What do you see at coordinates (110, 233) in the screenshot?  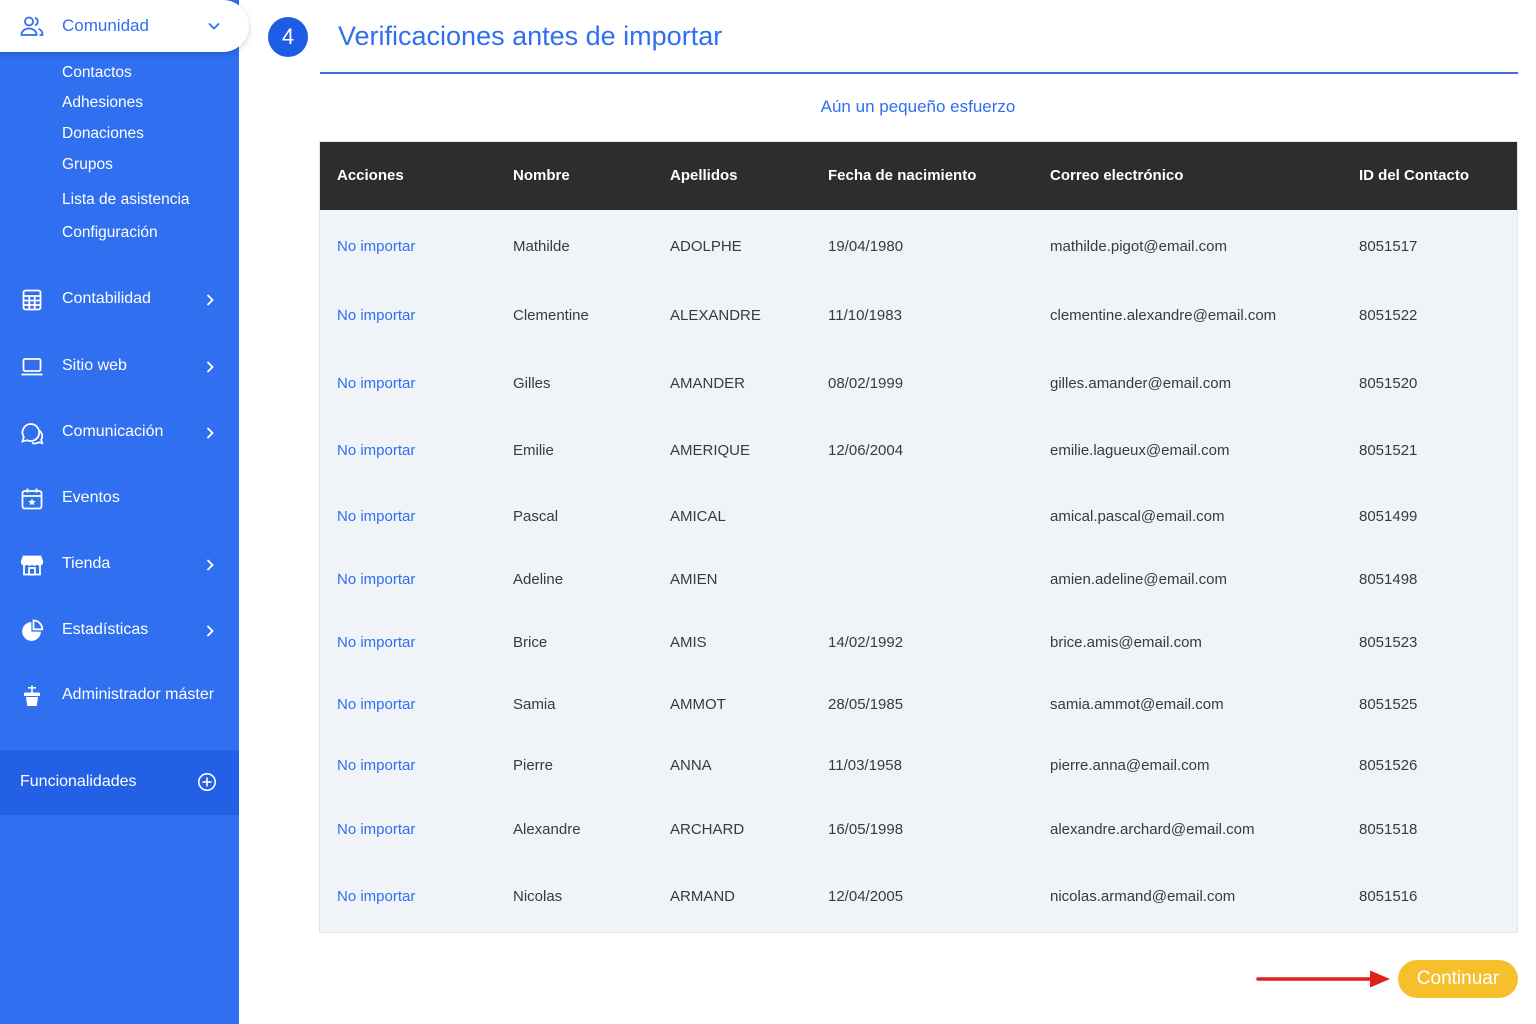 I see `sidebar-subitem-configuracion: Configuración` at bounding box center [110, 233].